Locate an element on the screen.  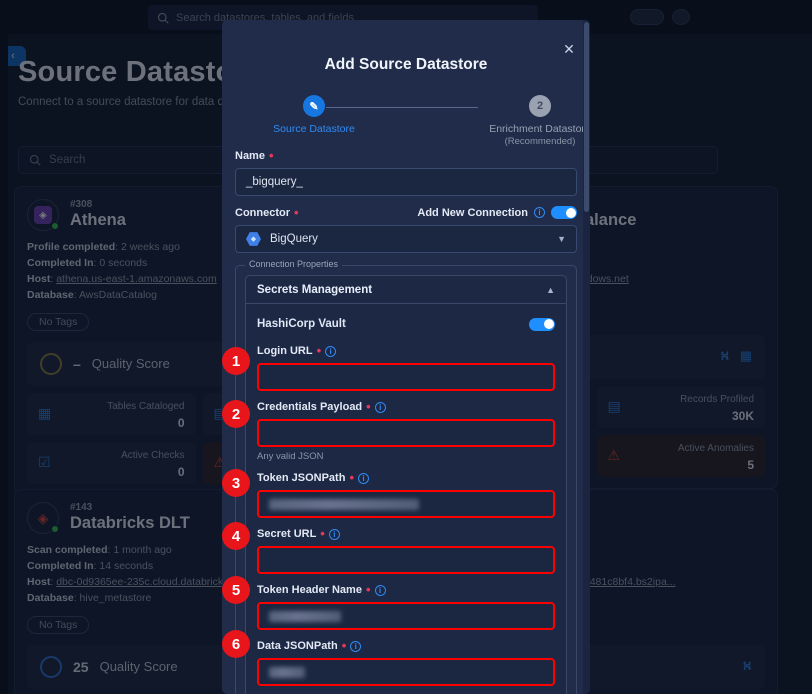
name-label-wrap: Name • is located at coordinates (406, 155).